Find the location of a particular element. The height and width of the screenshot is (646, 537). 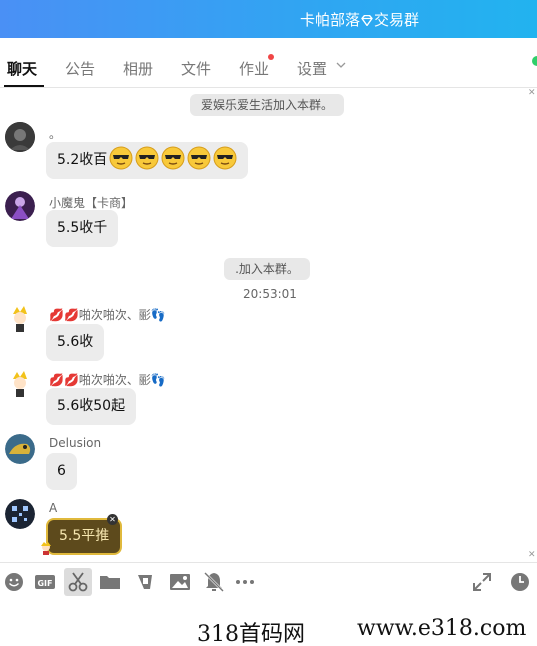

close-icon: ✕ is located at coordinates (112, 519).